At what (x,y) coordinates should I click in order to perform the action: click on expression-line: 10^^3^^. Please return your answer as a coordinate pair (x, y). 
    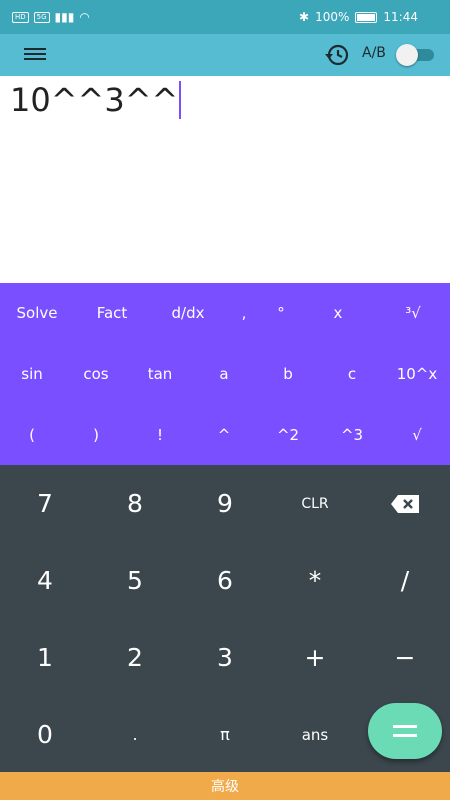
    Looking at the image, I should click on (96, 100).